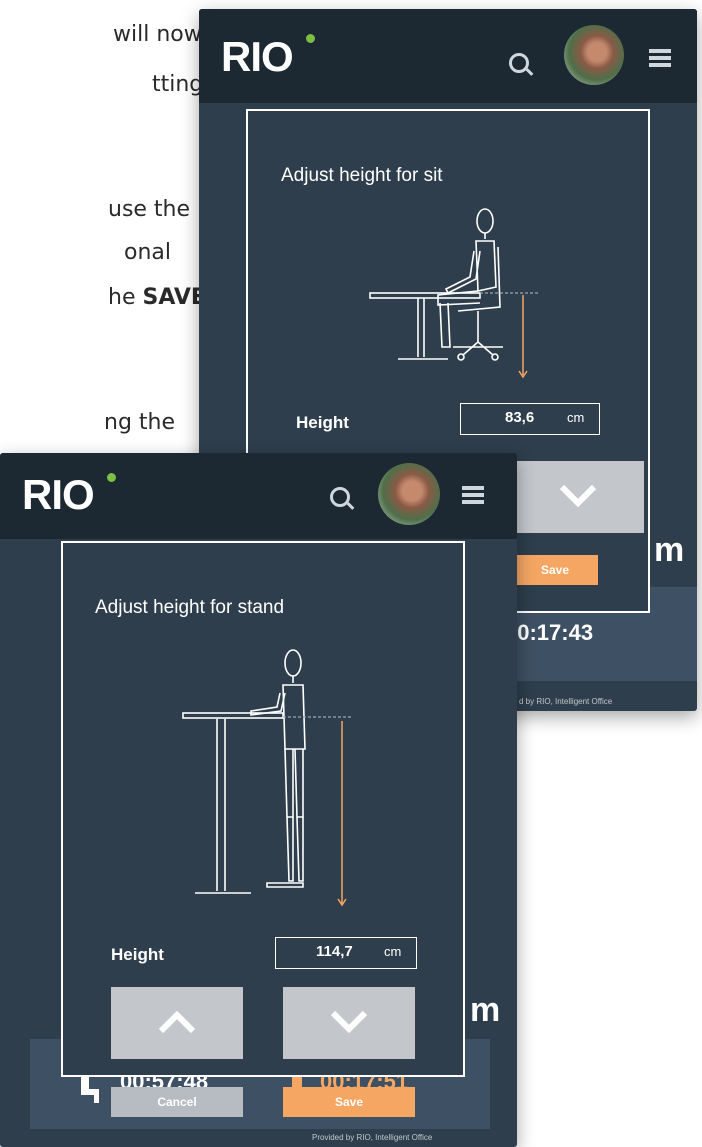 This screenshot has height=1147, width=702. Describe the element at coordinates (190, 607) in the screenshot. I see `dialog-title: Adjust height for stand` at that location.